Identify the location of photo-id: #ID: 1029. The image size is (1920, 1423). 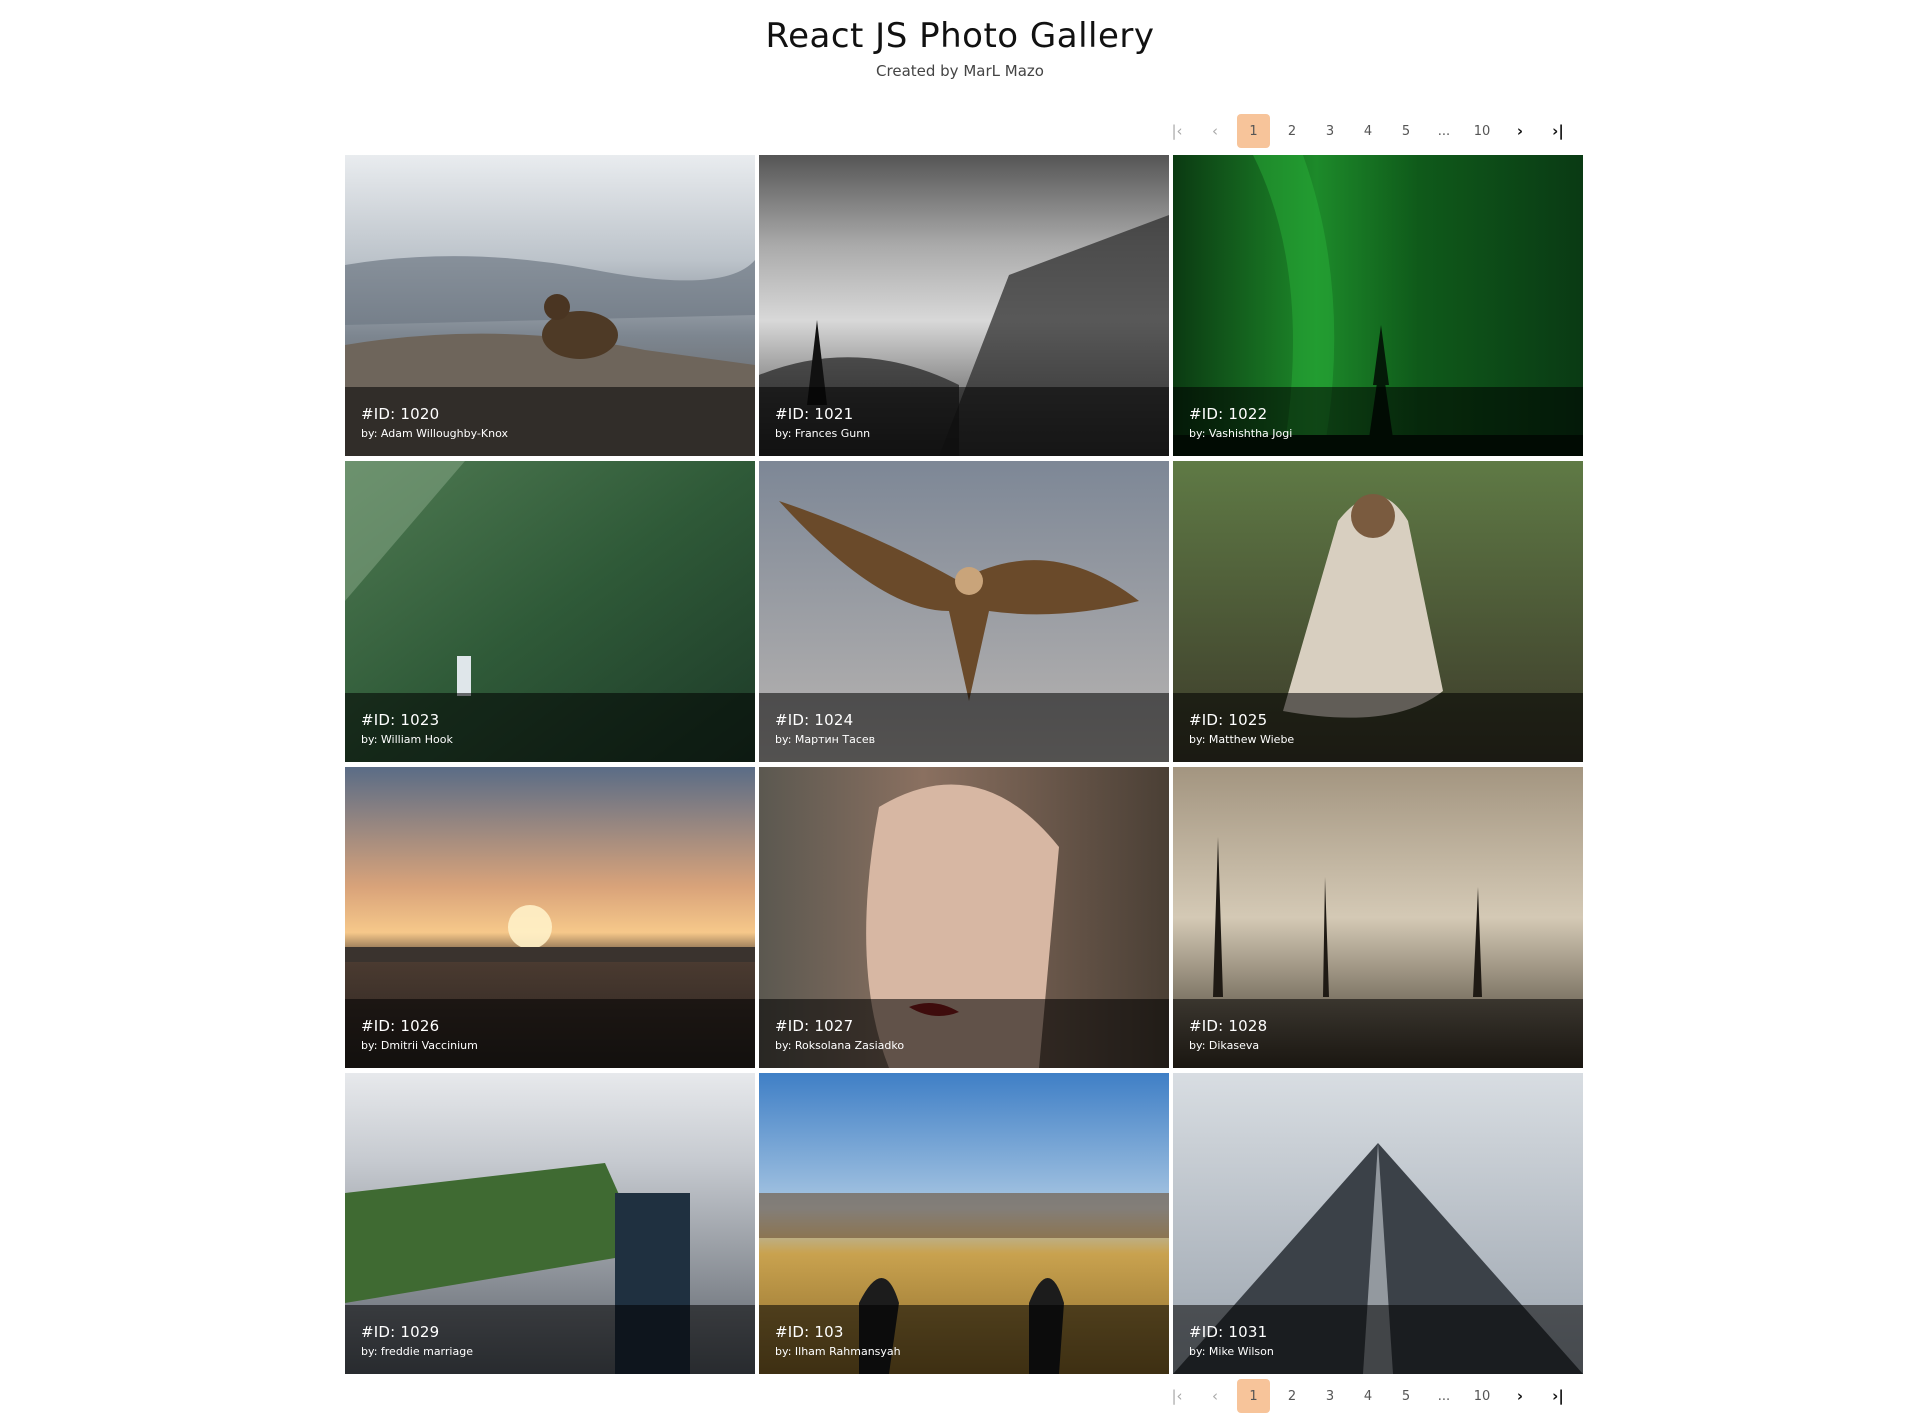
(400, 1332).